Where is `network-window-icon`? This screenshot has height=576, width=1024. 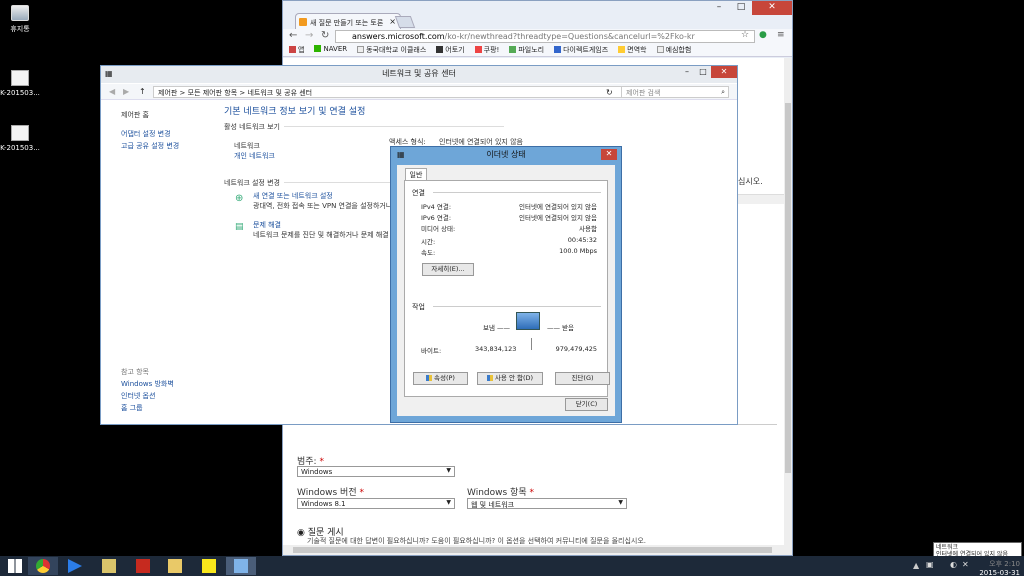
network-window-icon is located at coordinates (241, 566).